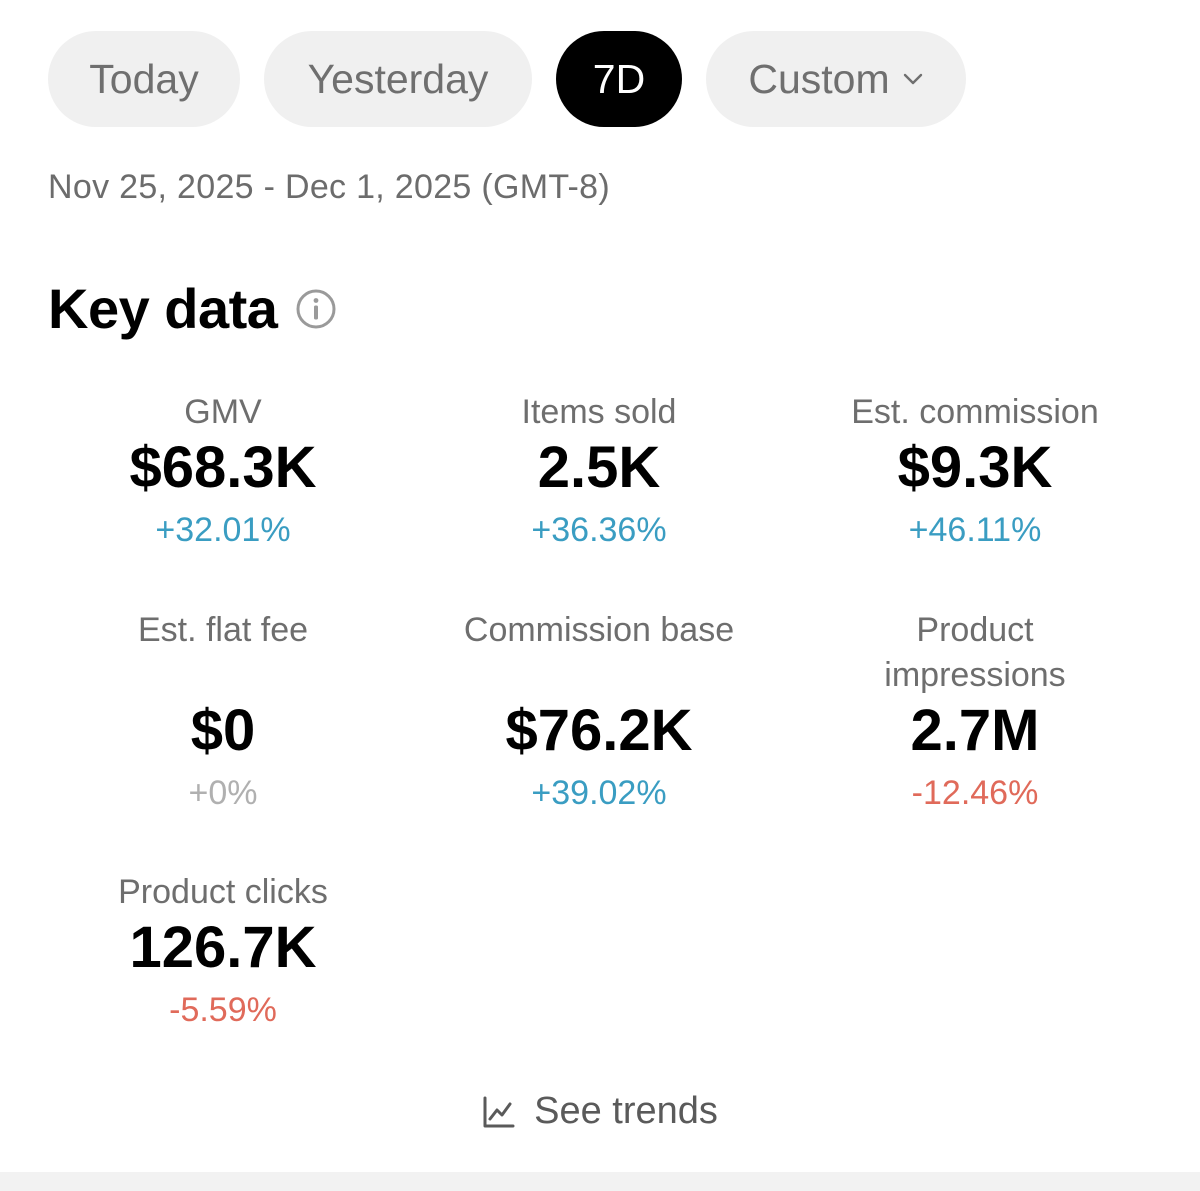  Describe the element at coordinates (819, 78) in the screenshot. I see `tab-custom-label: Custom` at that location.